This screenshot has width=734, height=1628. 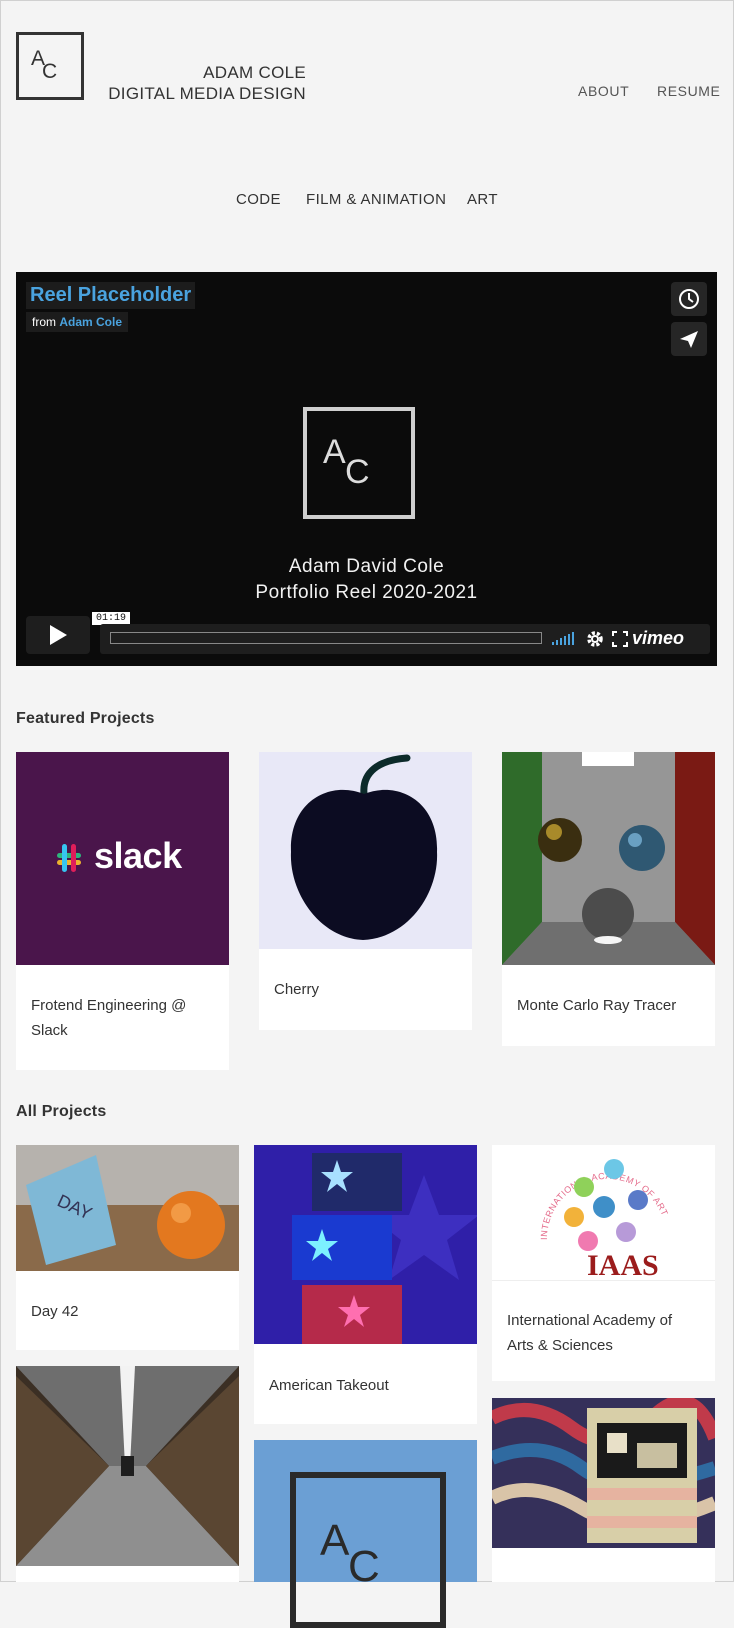 I want to click on featured-card-cherry: Cherry, so click(x=365, y=891).